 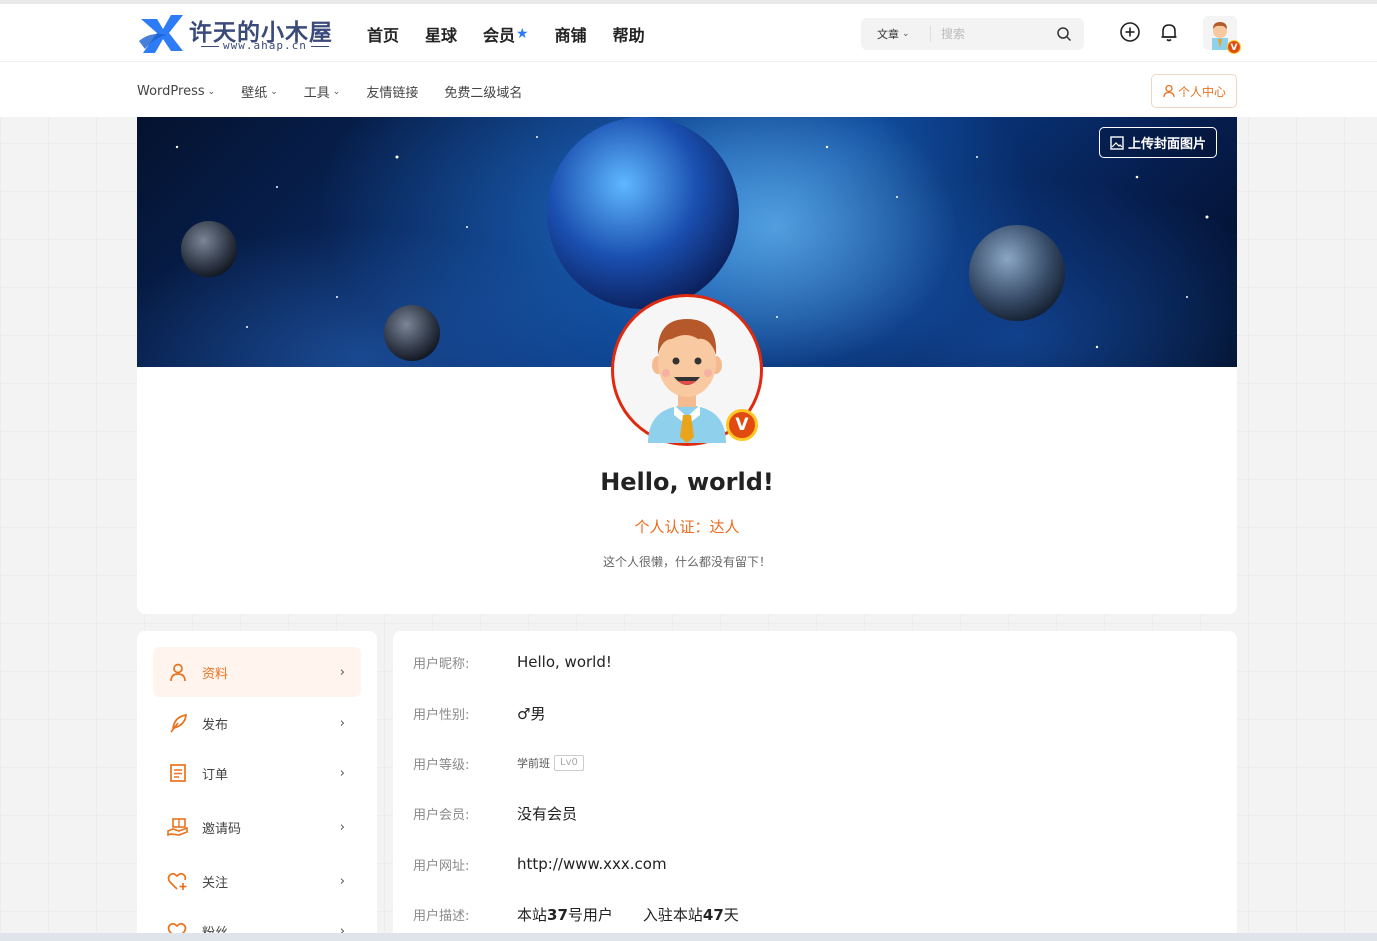 What do you see at coordinates (687, 370) in the screenshot?
I see `profile-avatar: V` at bounding box center [687, 370].